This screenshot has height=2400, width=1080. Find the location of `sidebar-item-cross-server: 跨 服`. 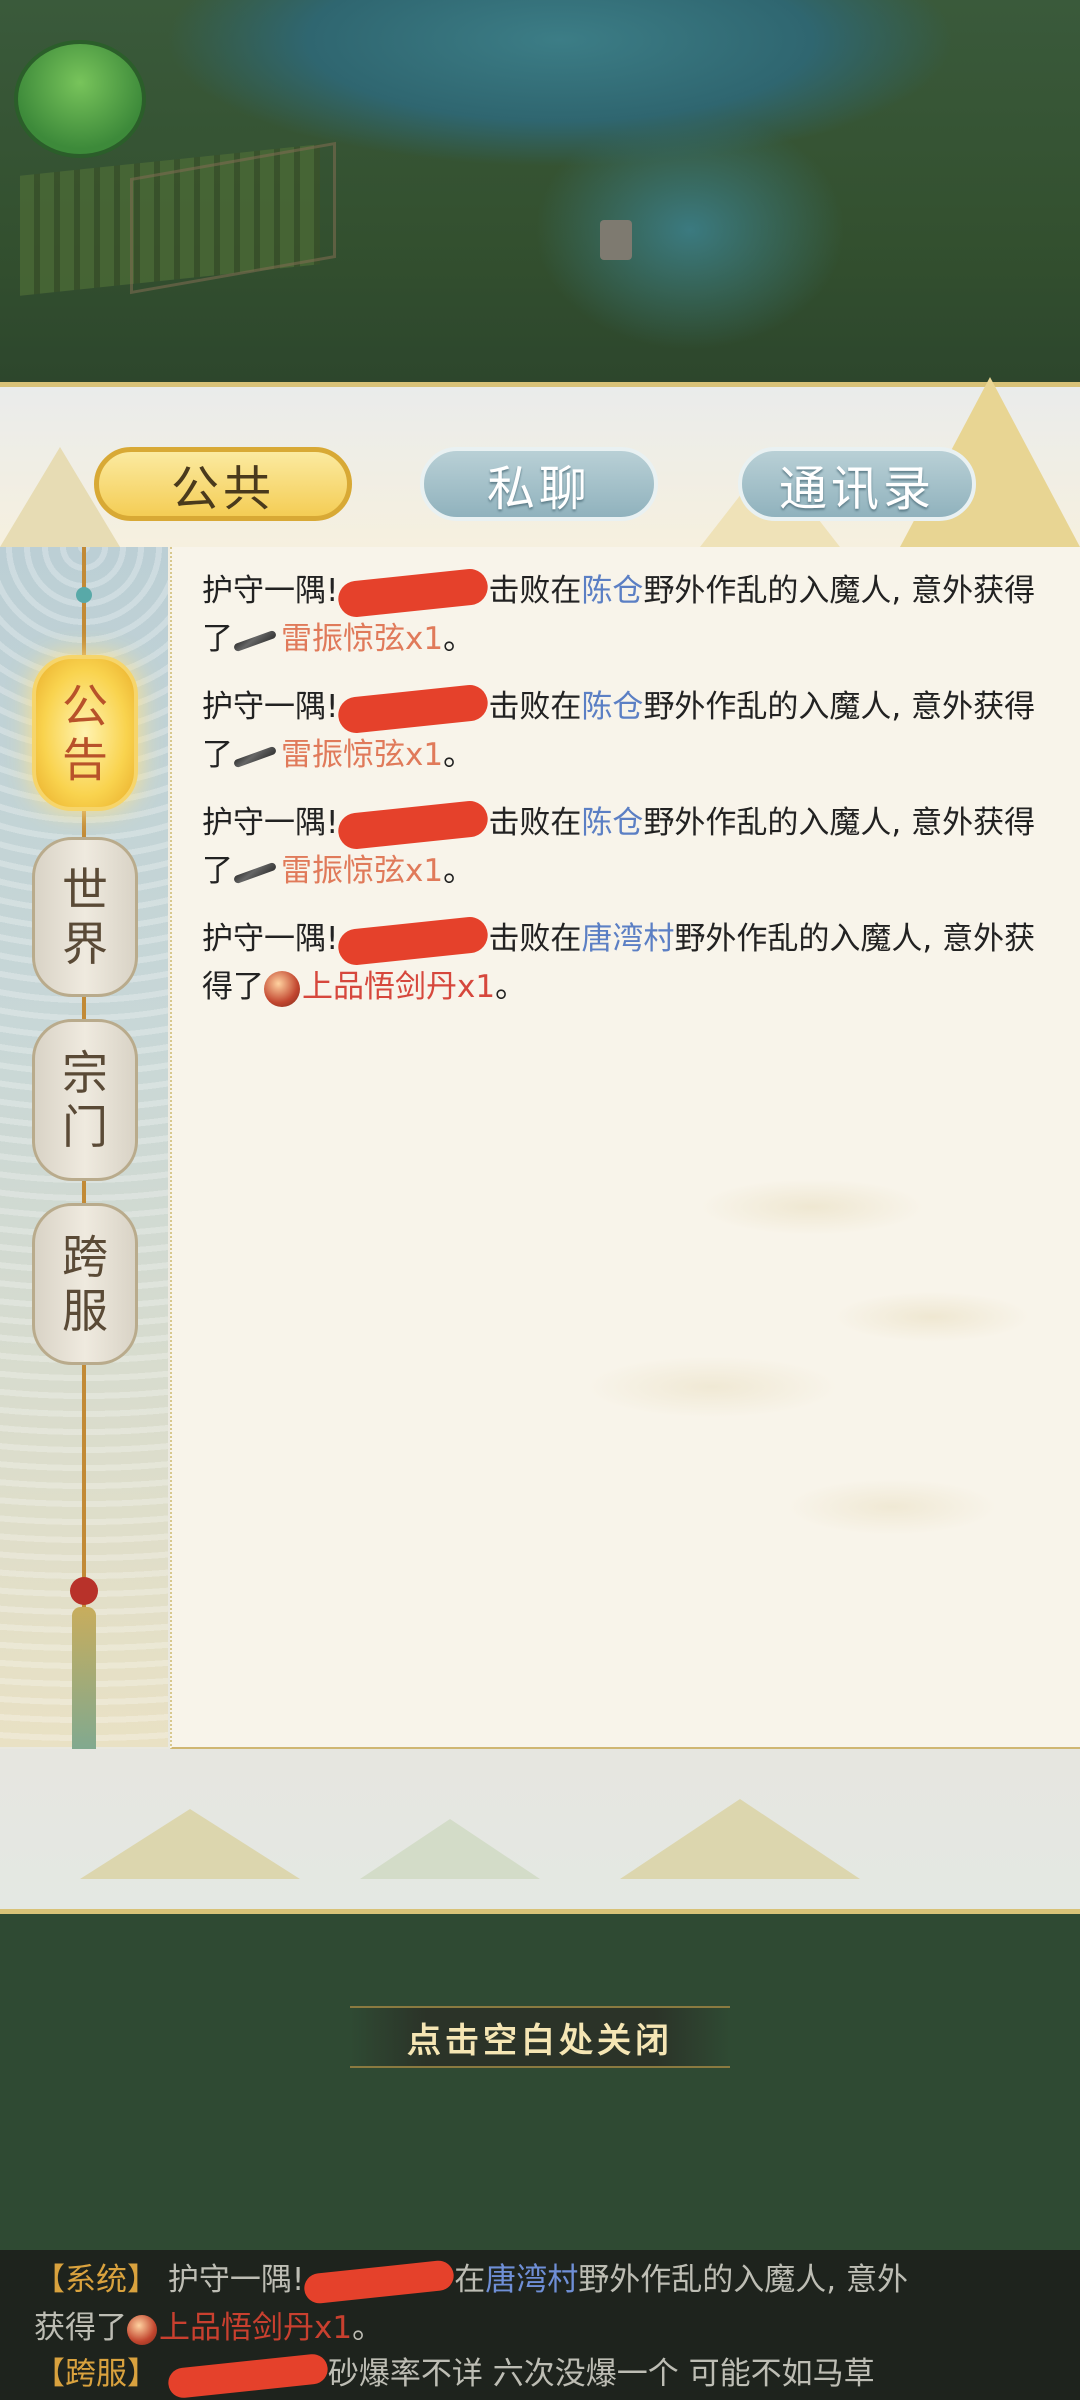

sidebar-item-cross-server: 跨 服 is located at coordinates (85, 1284).